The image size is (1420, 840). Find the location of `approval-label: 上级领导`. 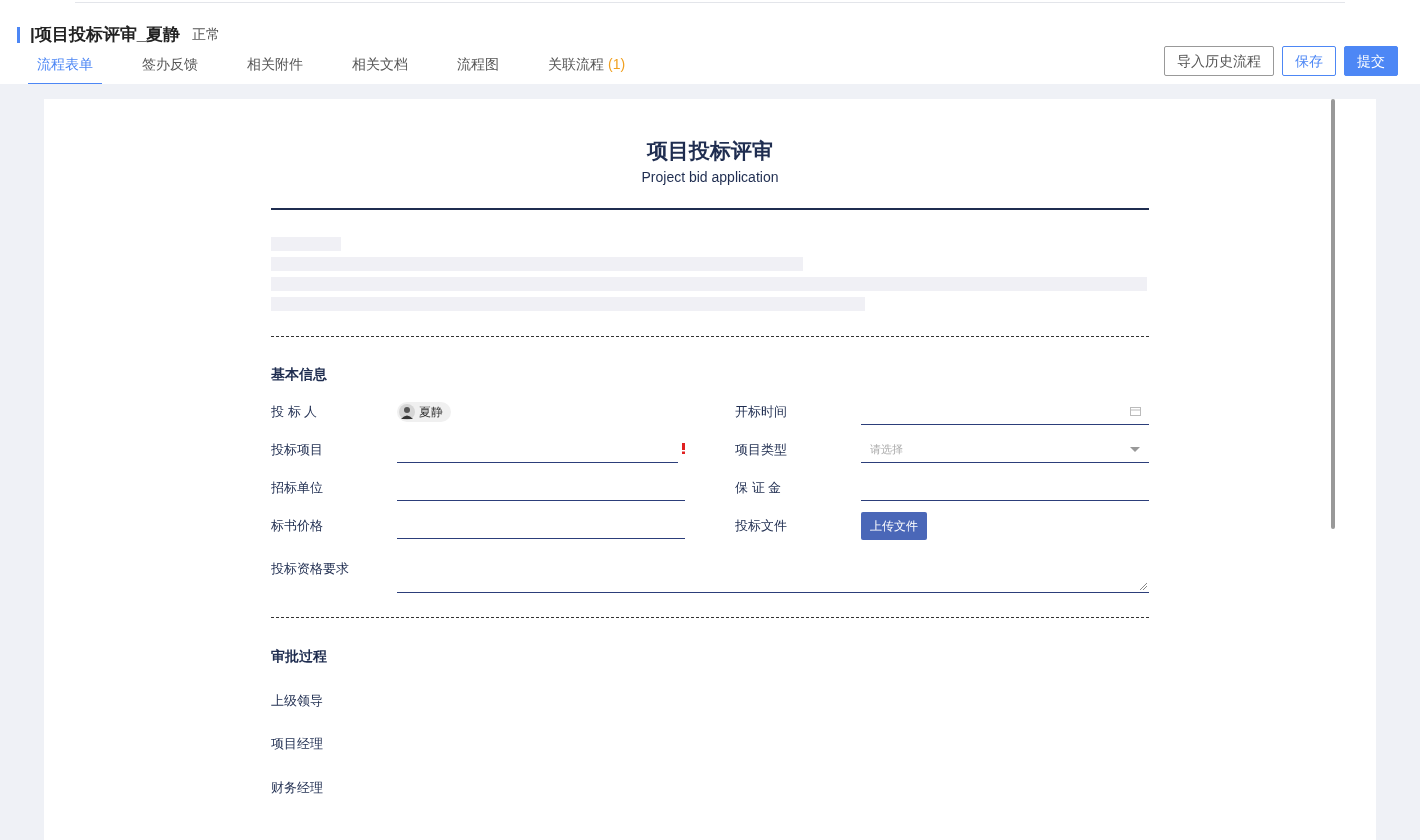

approval-label: 上级领导 is located at coordinates (297, 700).